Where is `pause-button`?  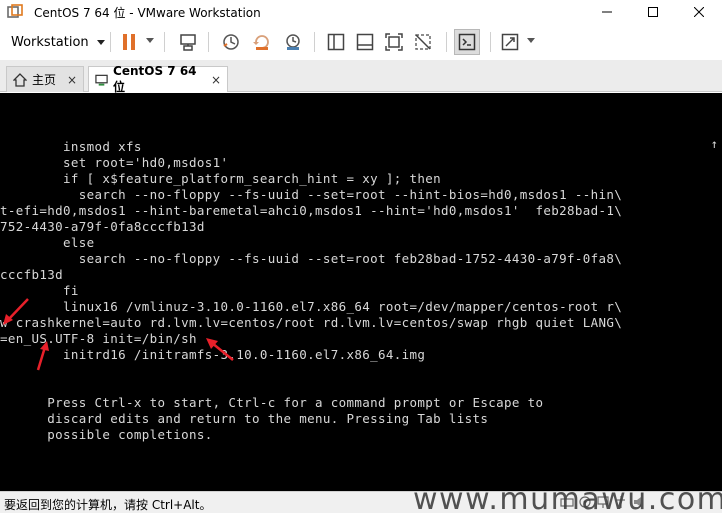
pause-button is located at coordinates (129, 42).